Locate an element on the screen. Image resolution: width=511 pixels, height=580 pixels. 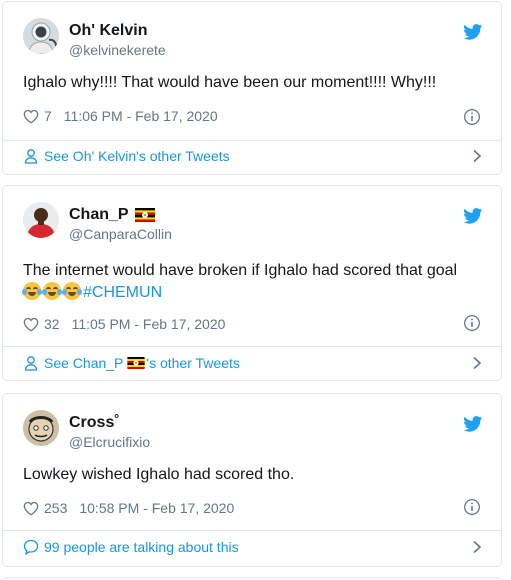
user-handle: @kelvinekerete is located at coordinates (117, 50).